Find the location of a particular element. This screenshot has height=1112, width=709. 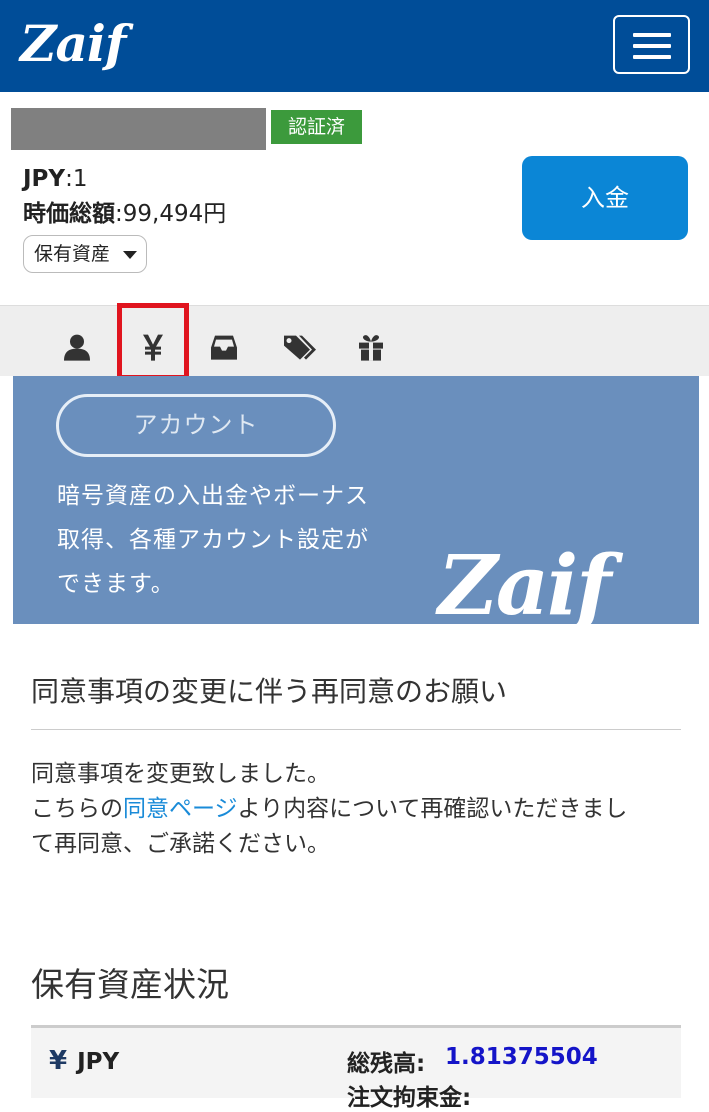

tab-inbox is located at coordinates (224, 341).